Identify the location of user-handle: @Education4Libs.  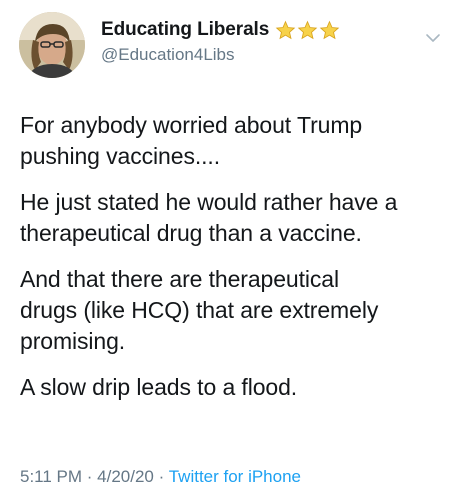
(220, 55).